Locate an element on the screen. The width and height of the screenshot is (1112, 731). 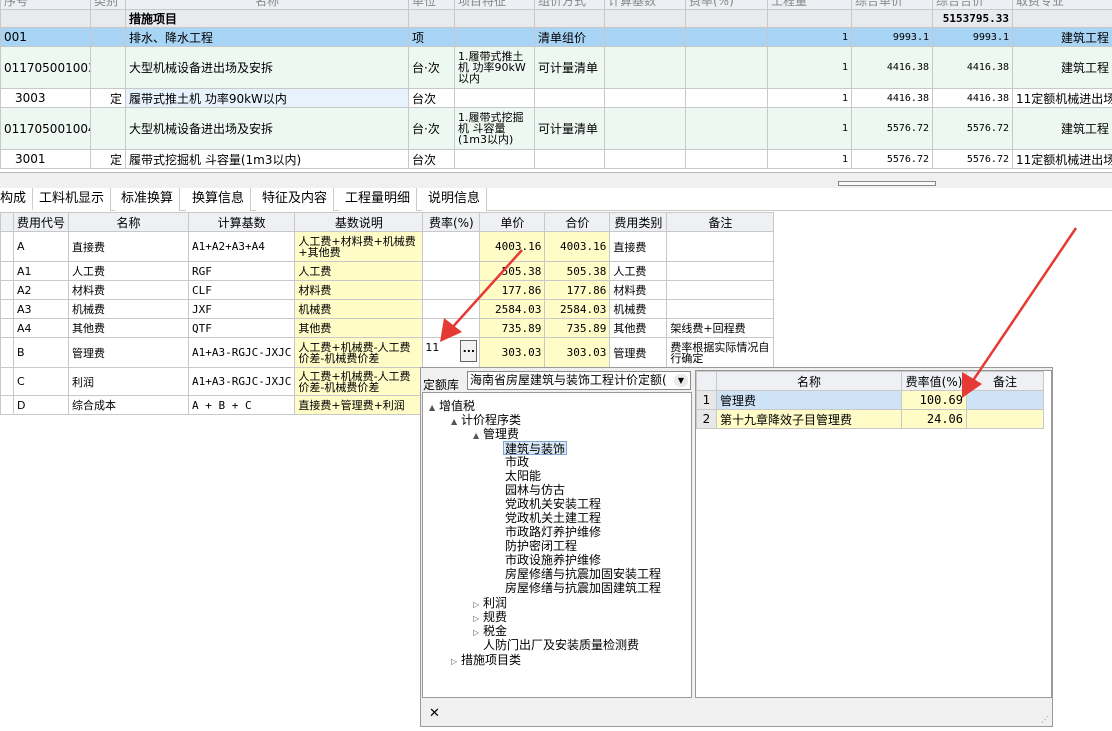
col-header: 合价 is located at coordinates (577, 222).